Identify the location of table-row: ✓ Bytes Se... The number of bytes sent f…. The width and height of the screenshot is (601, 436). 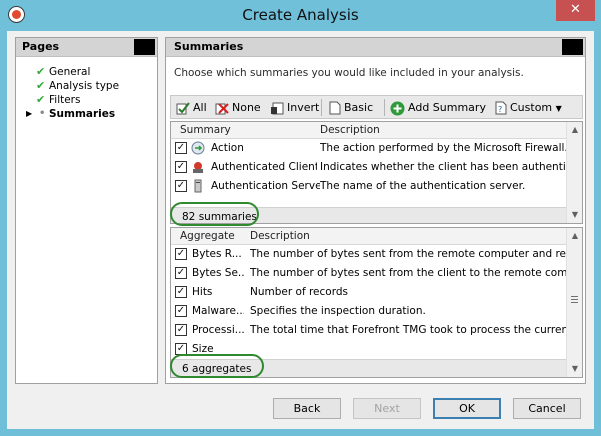
(376, 273).